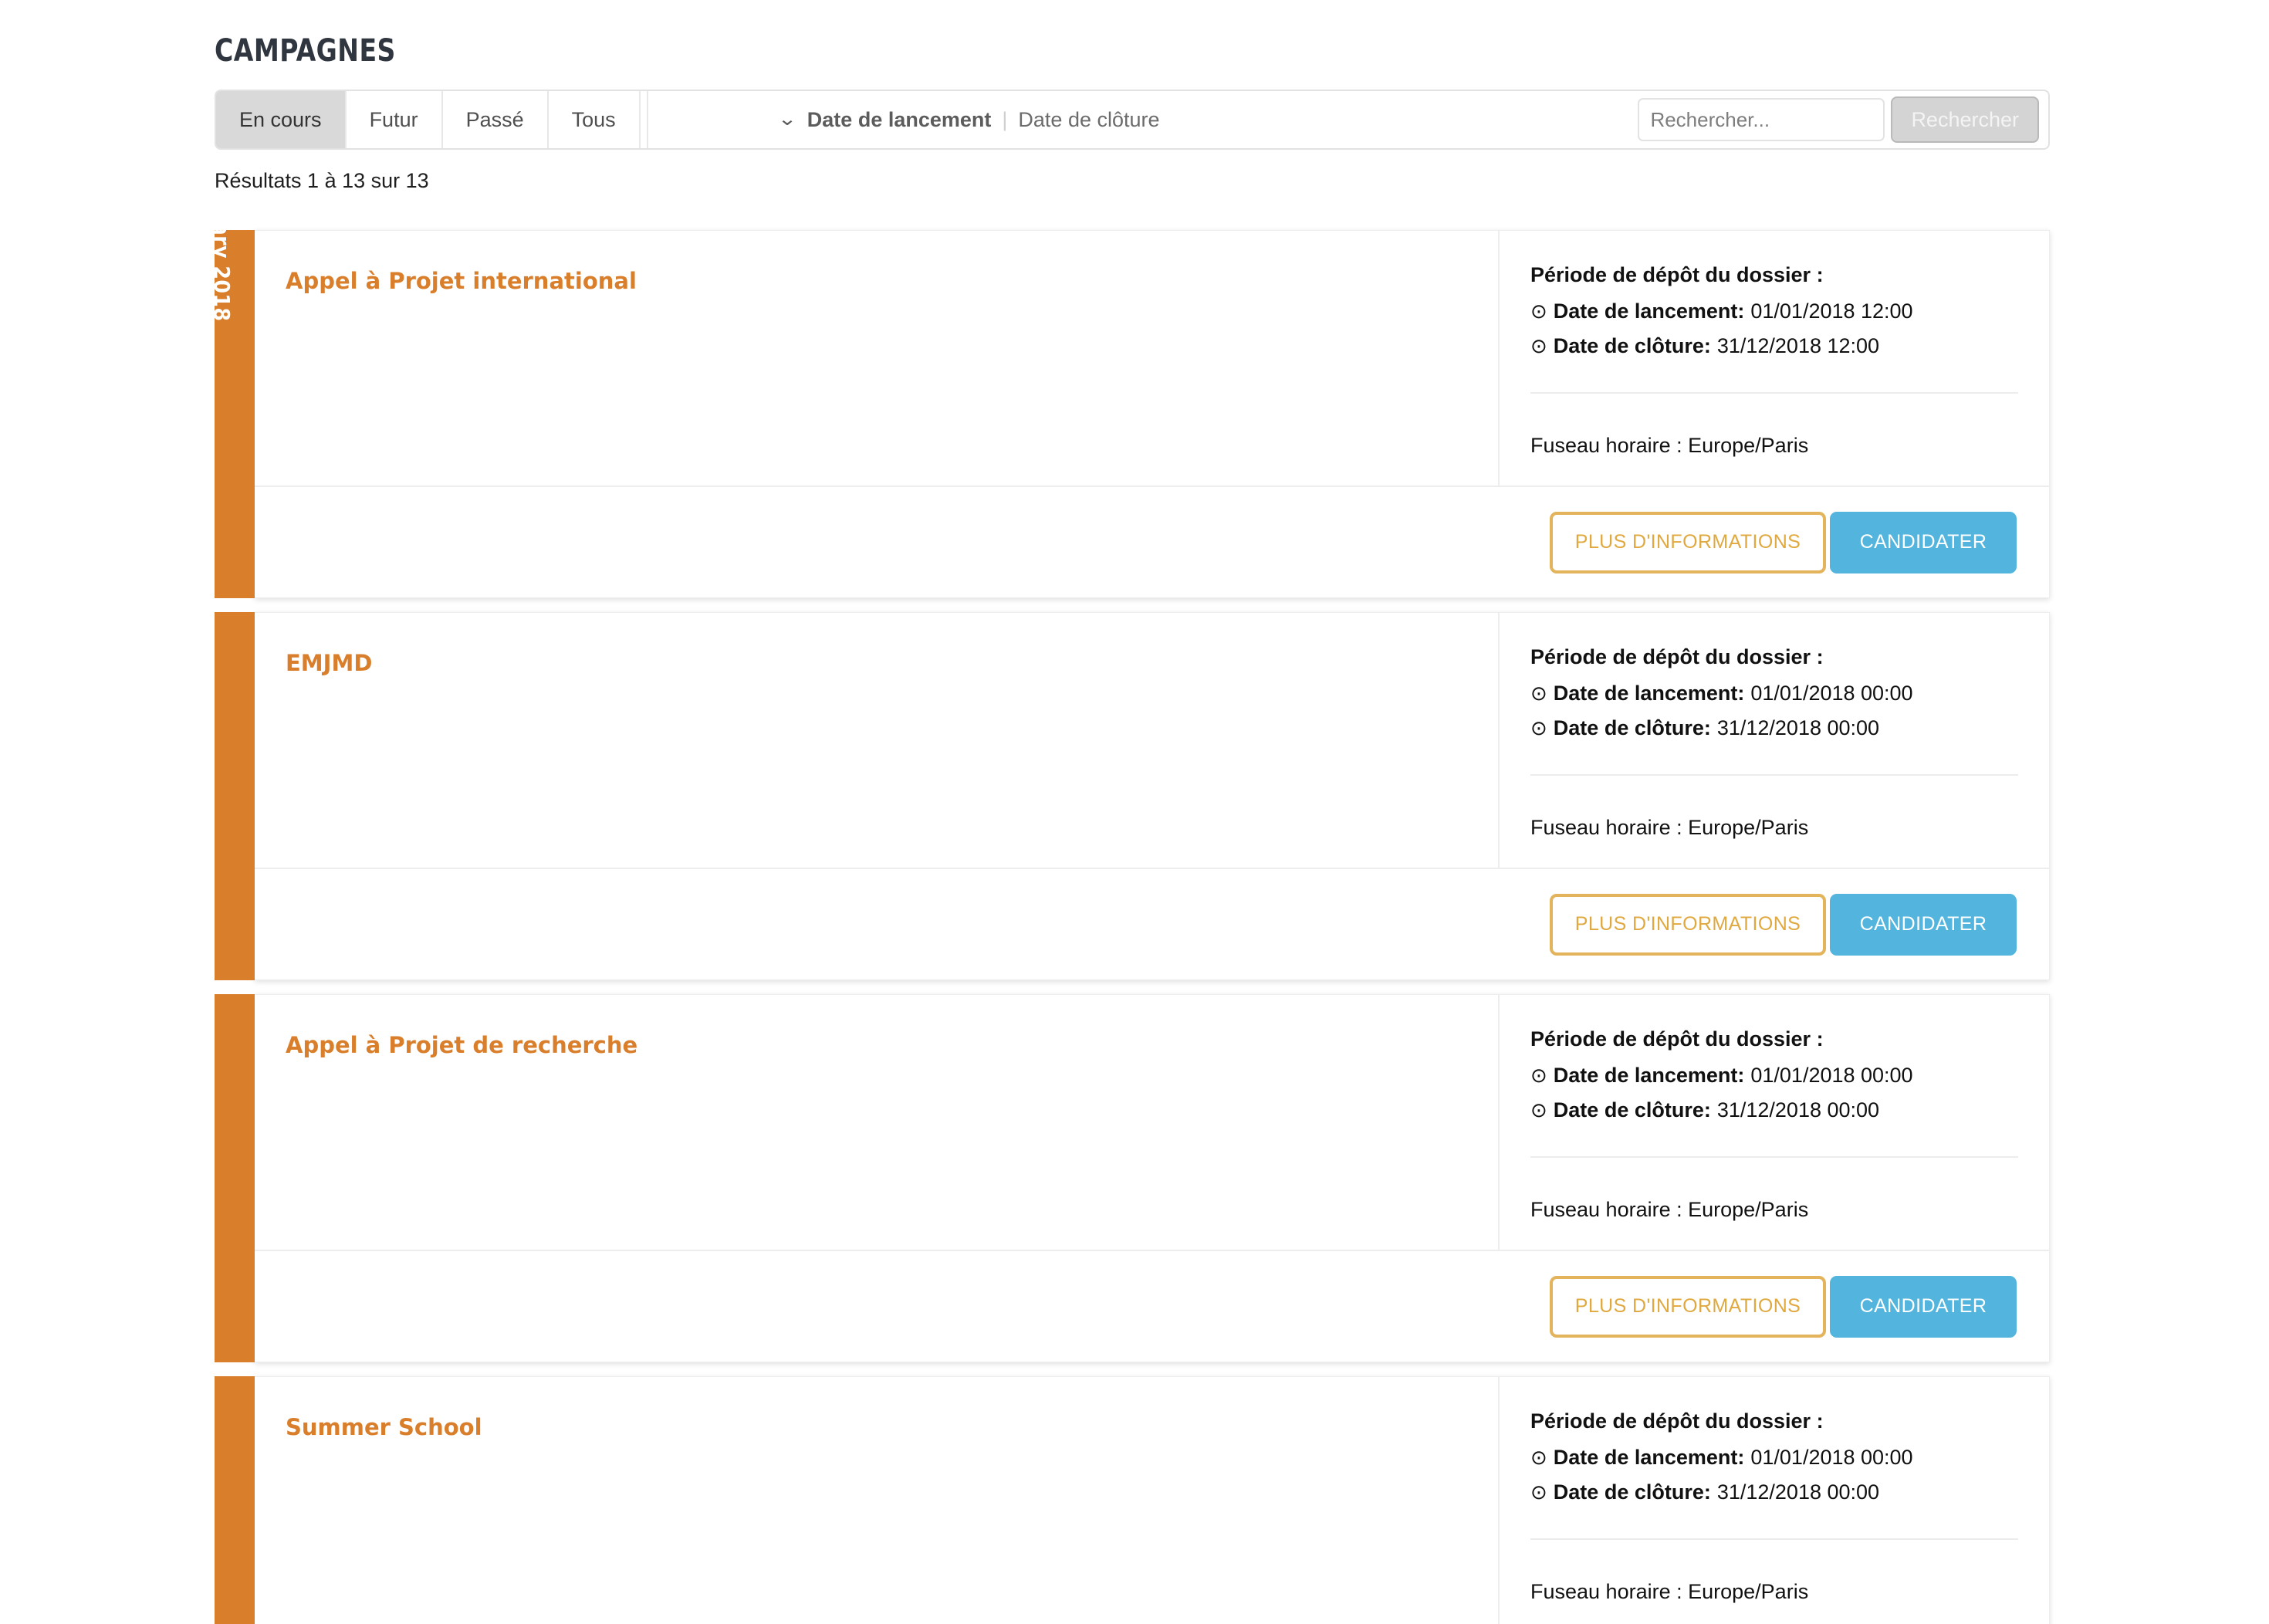 This screenshot has height=1624, width=2269. Describe the element at coordinates (899, 120) in the screenshot. I see `sort-by-launch-date: Date de lancement` at that location.